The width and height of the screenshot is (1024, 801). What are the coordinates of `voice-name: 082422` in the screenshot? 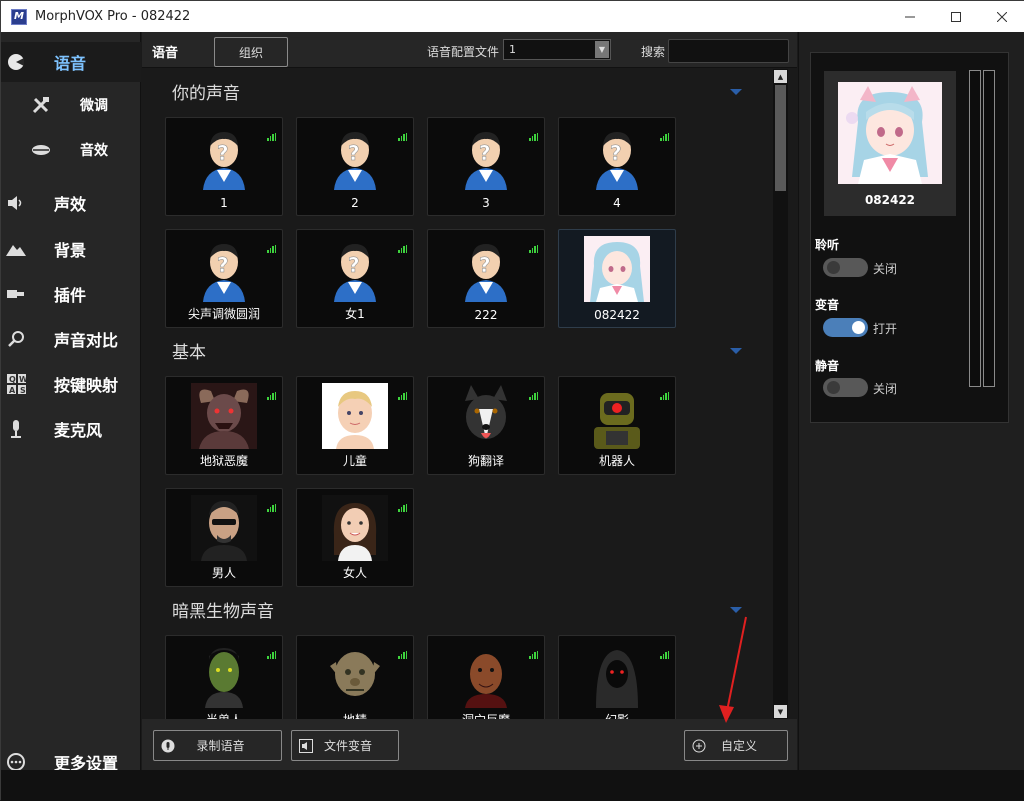 It's located at (617, 315).